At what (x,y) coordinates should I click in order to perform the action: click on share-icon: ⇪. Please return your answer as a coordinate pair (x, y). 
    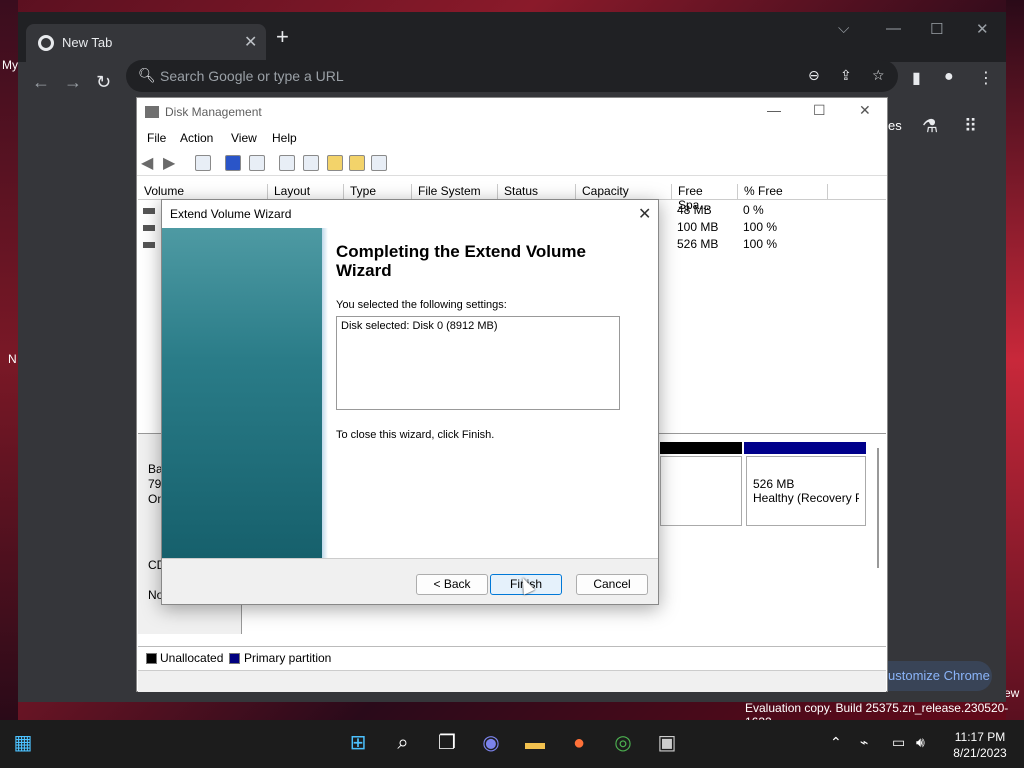
    Looking at the image, I should click on (846, 75).